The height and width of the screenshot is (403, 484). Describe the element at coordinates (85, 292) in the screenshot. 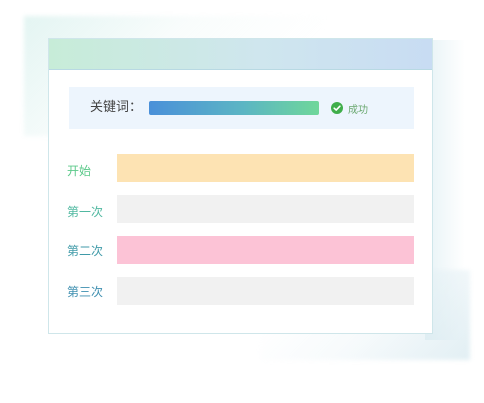

I see `row-label-third: 第三次` at that location.